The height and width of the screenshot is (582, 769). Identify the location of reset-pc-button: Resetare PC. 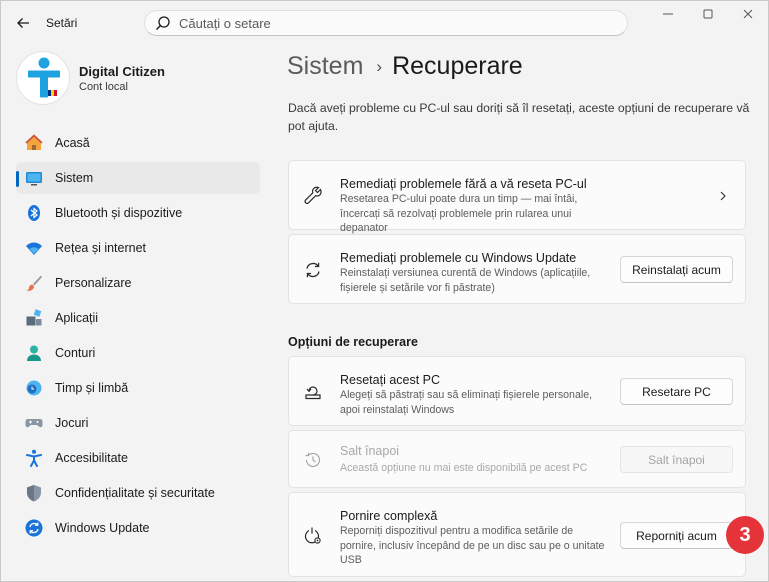
(676, 391).